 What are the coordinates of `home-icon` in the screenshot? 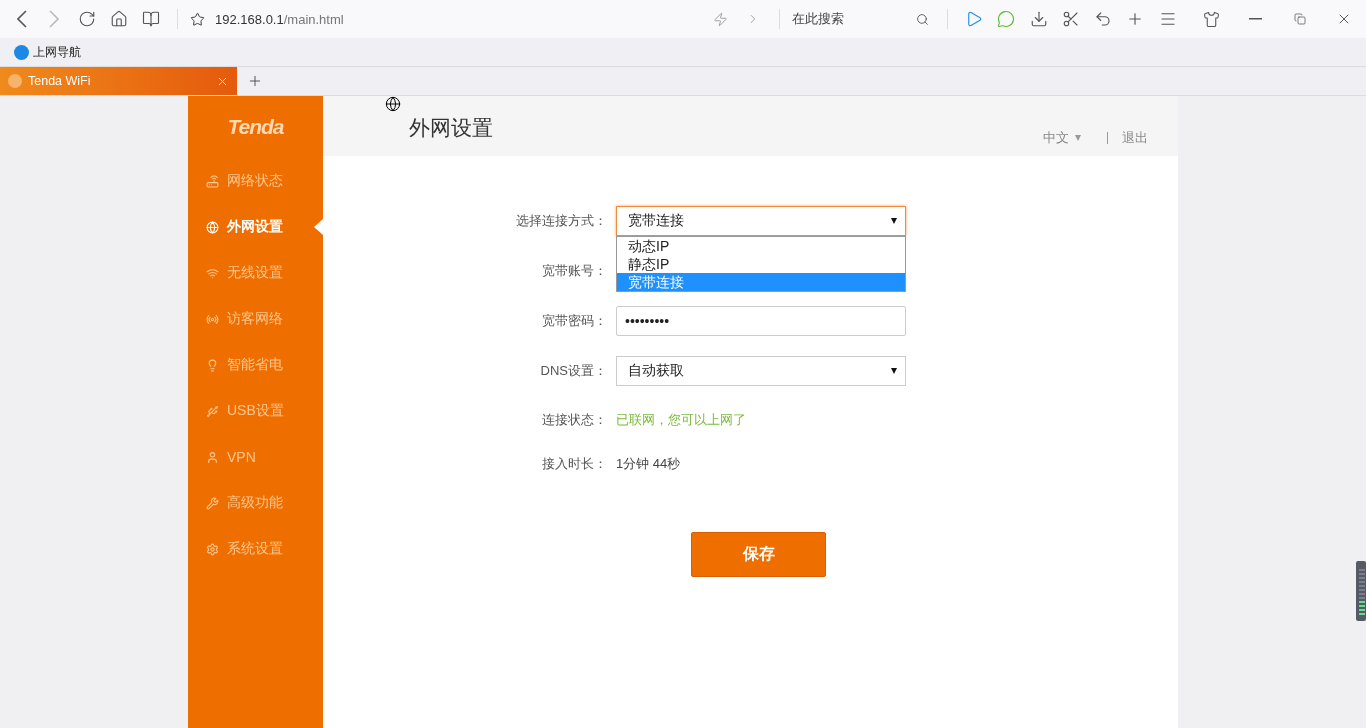 It's located at (118, 19).